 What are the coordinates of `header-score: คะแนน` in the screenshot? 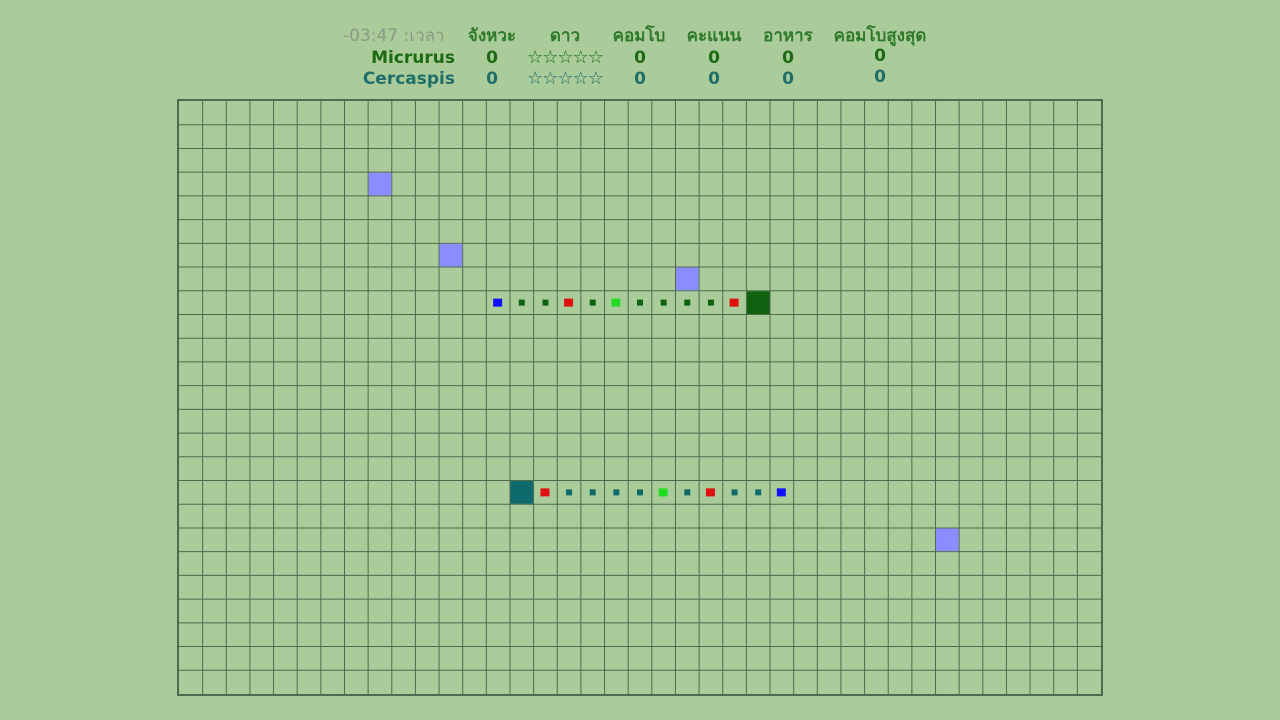 It's located at (714, 36).